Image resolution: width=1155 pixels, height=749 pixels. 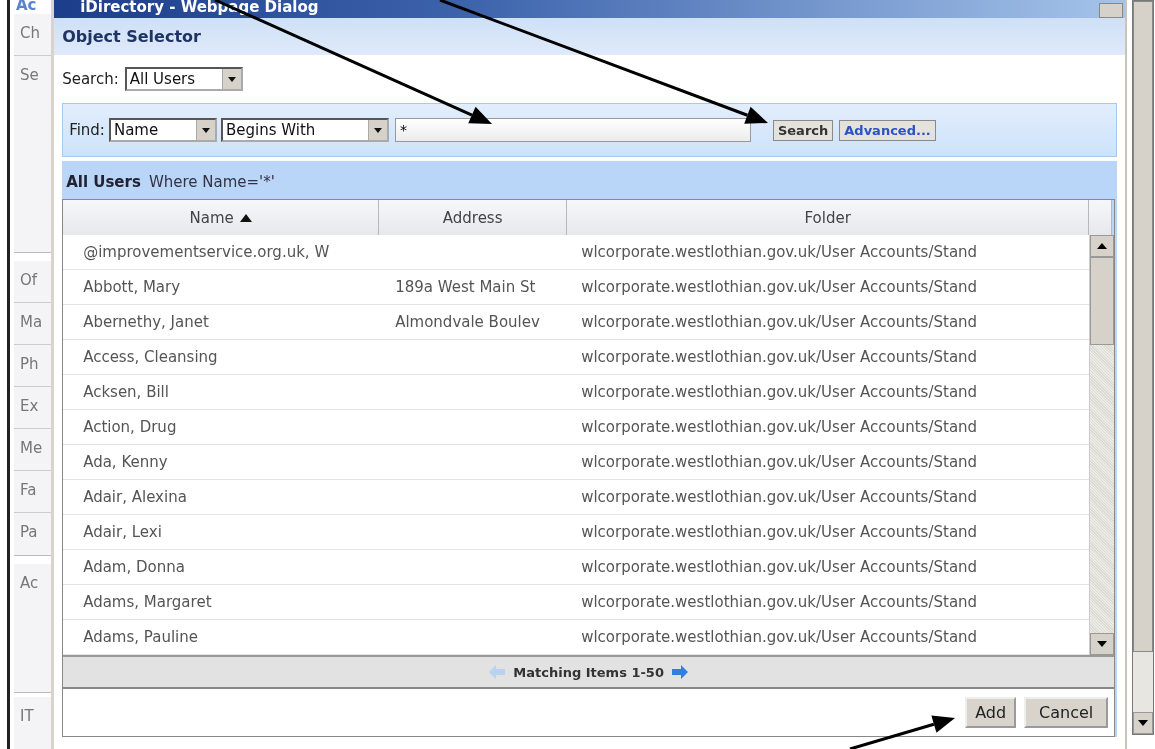 I want to click on close-button, so click(x=1111, y=10).